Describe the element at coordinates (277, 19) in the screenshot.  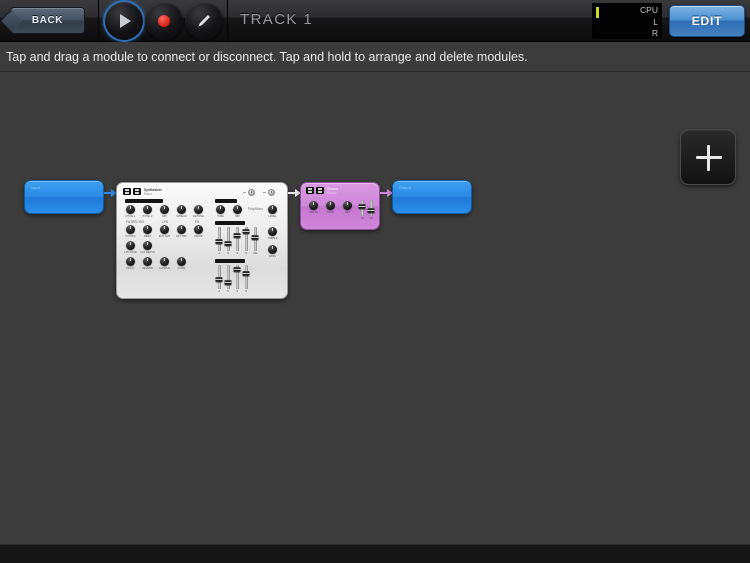
I see `track-title: TRACK 1` at that location.